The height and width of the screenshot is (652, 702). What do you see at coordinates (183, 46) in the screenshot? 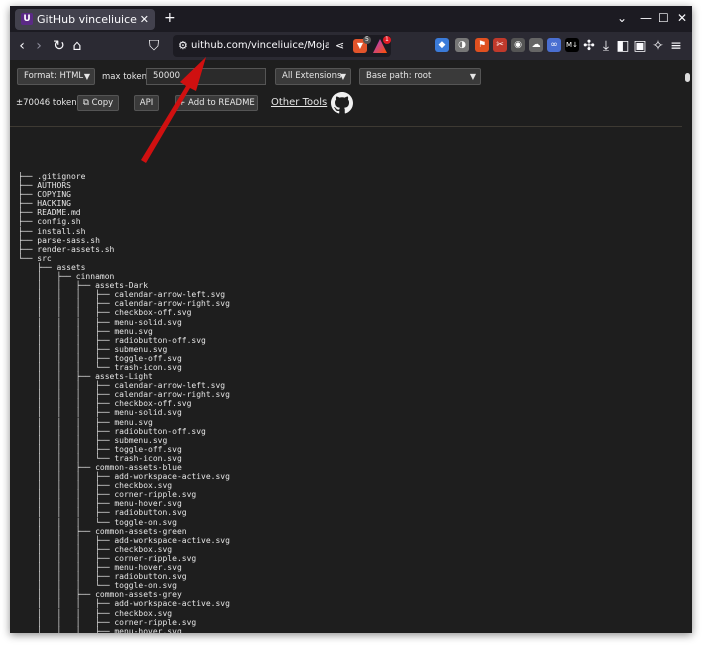
I see `site-info-icon: ⚙` at bounding box center [183, 46].